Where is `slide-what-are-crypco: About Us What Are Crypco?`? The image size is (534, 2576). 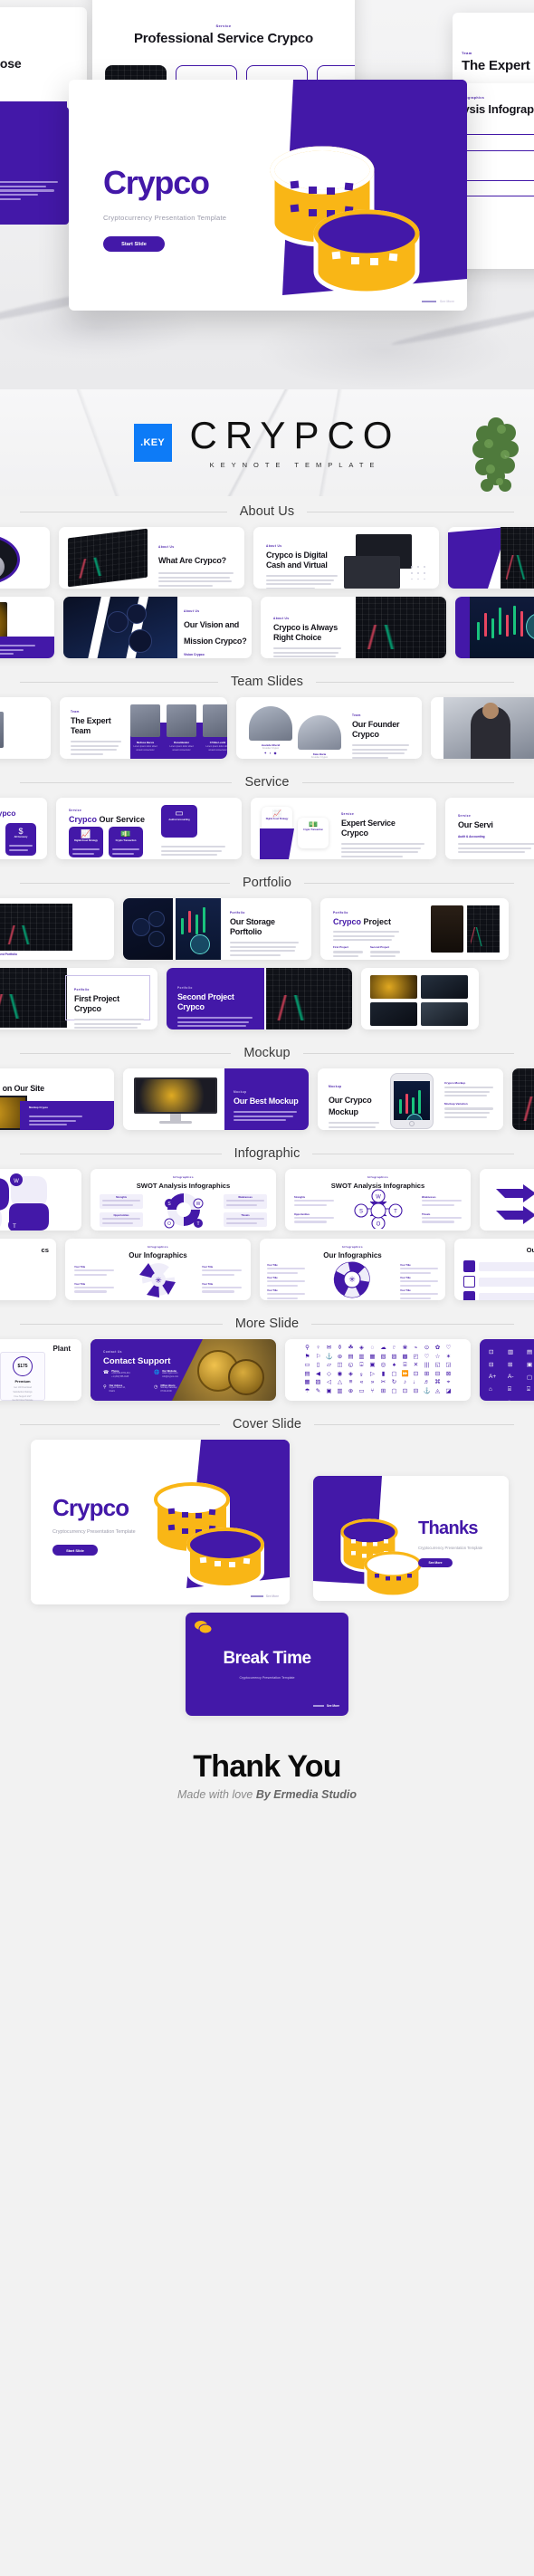 slide-what-are-crypco: About Us What Are Crypco? is located at coordinates (152, 558).